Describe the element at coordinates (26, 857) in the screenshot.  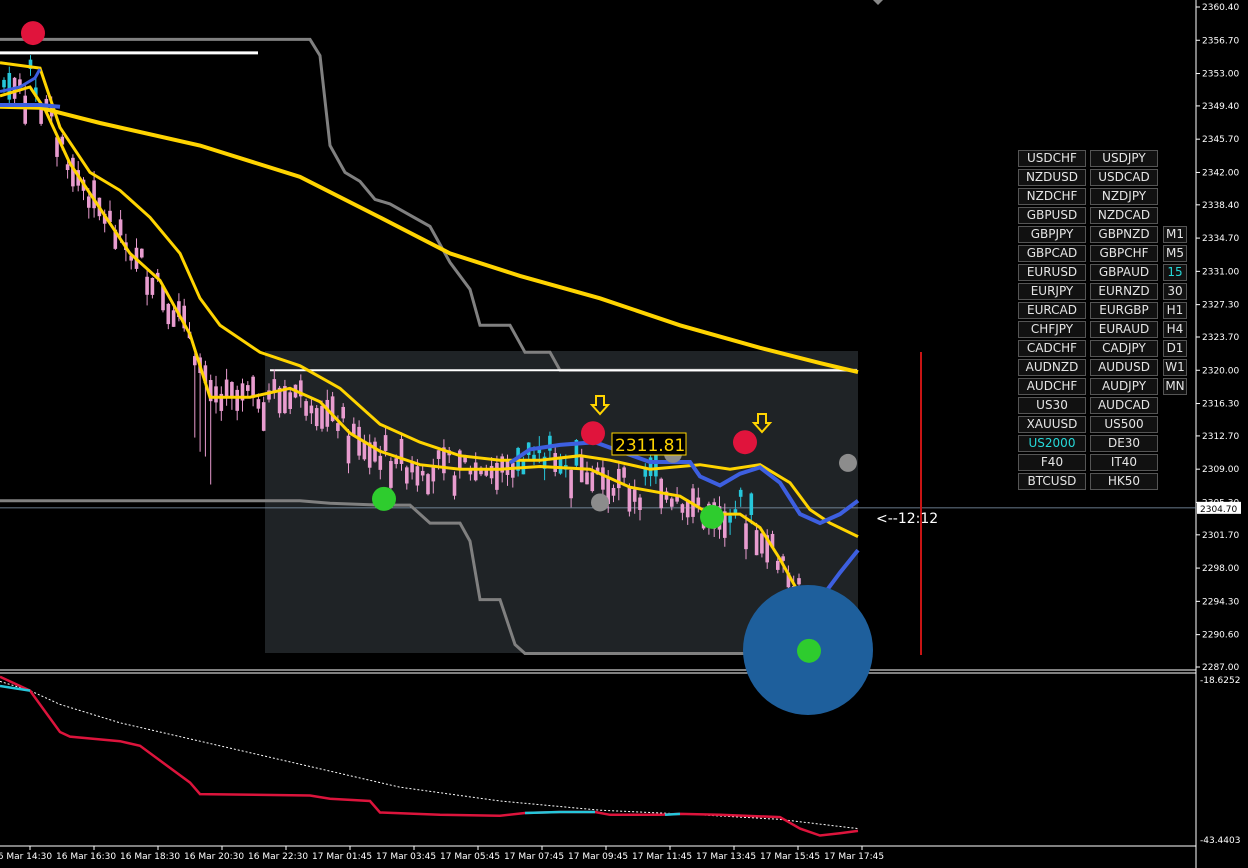
I see `time-label: 16 Mar 14:30` at that location.